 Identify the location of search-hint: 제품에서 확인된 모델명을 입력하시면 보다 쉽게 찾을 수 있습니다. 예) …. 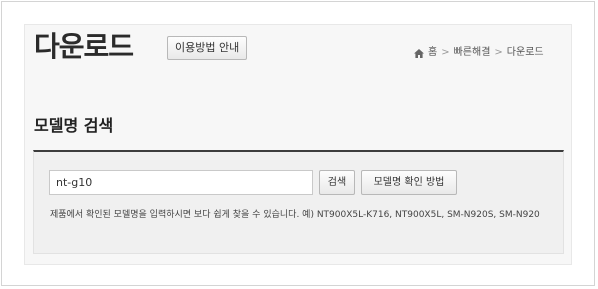
(295, 215).